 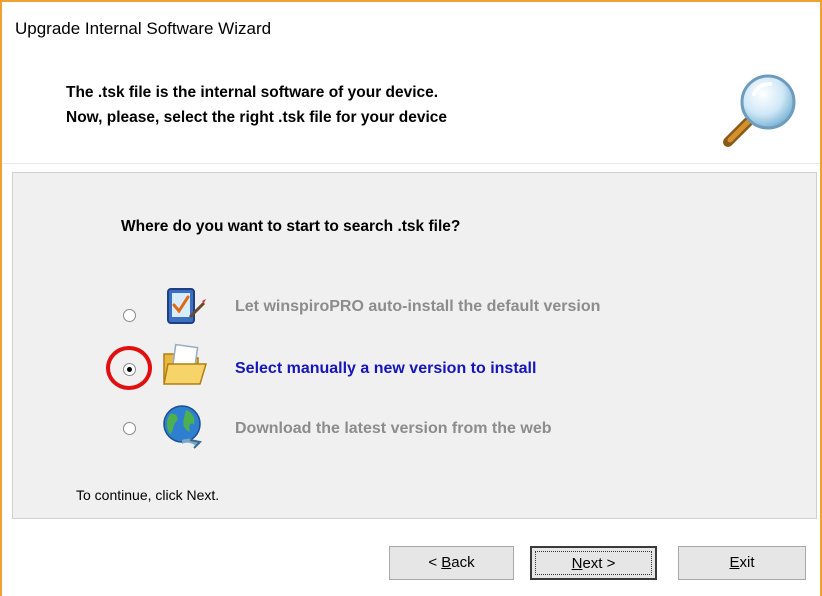 What do you see at coordinates (411, 1) in the screenshot?
I see `window-border-top` at bounding box center [411, 1].